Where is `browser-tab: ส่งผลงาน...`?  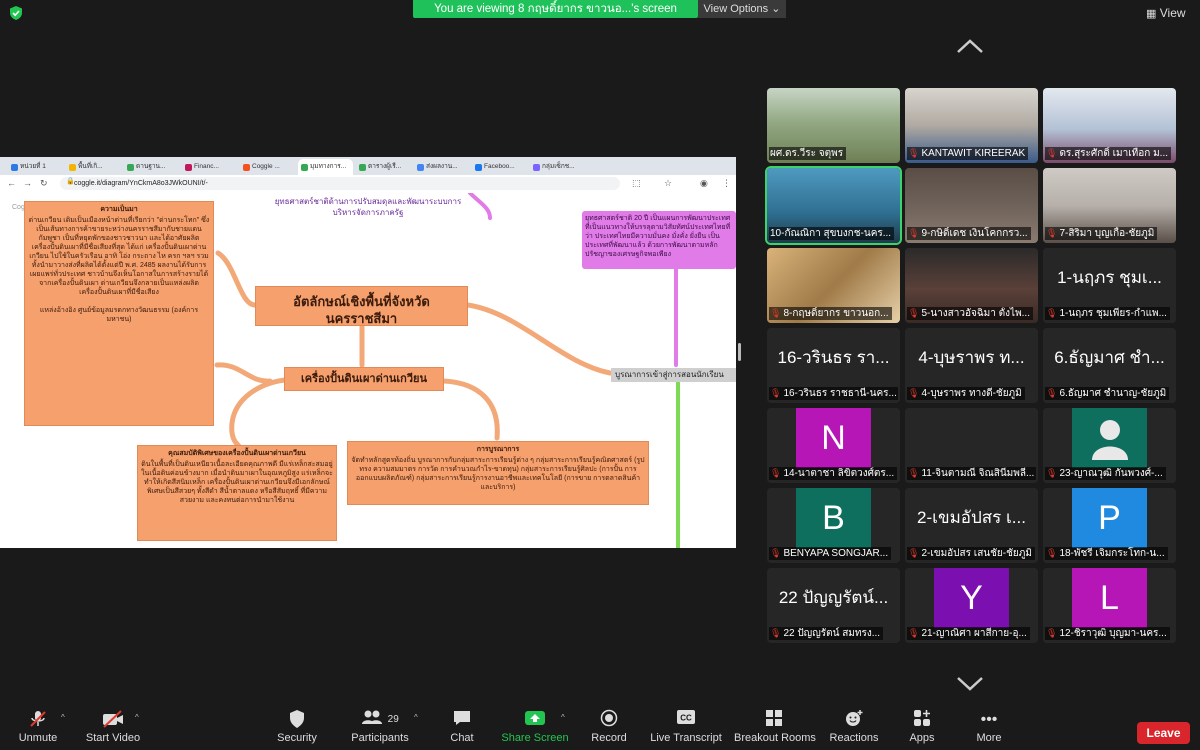 browser-tab: ส่งผลงาน... is located at coordinates (441, 167).